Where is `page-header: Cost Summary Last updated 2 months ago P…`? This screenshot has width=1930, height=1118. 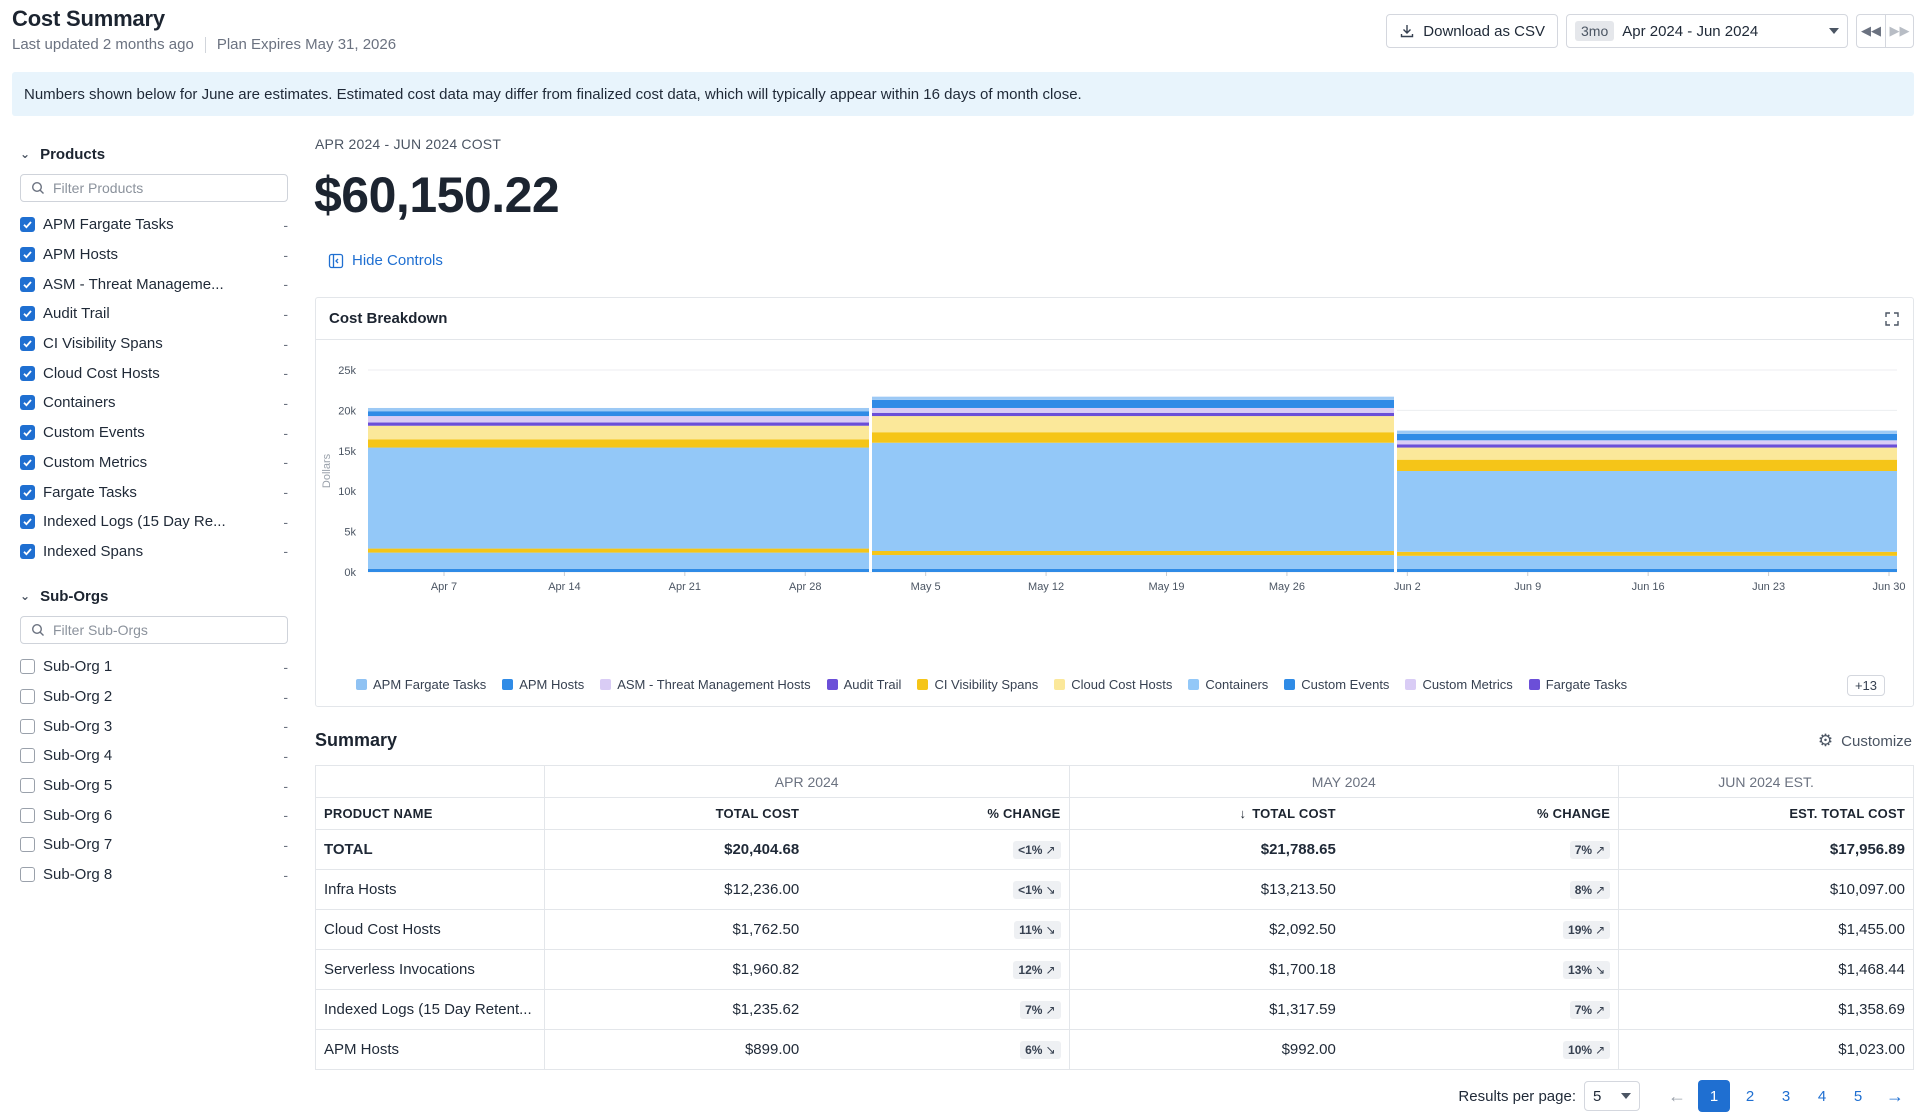 page-header: Cost Summary Last updated 2 months ago P… is located at coordinates (204, 29).